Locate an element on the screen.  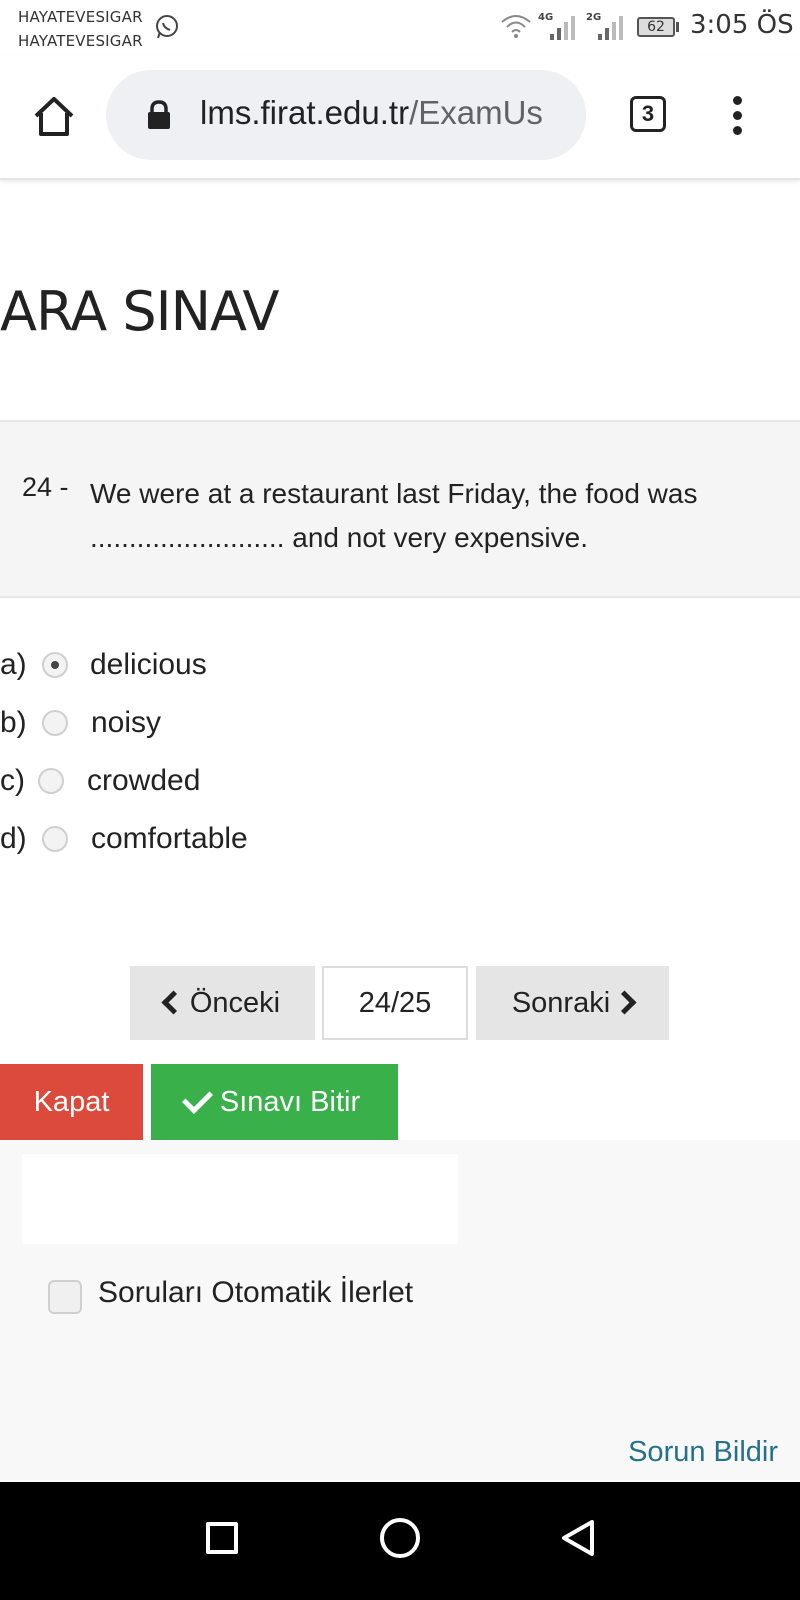
close-button: Kapat is located at coordinates (71, 1102).